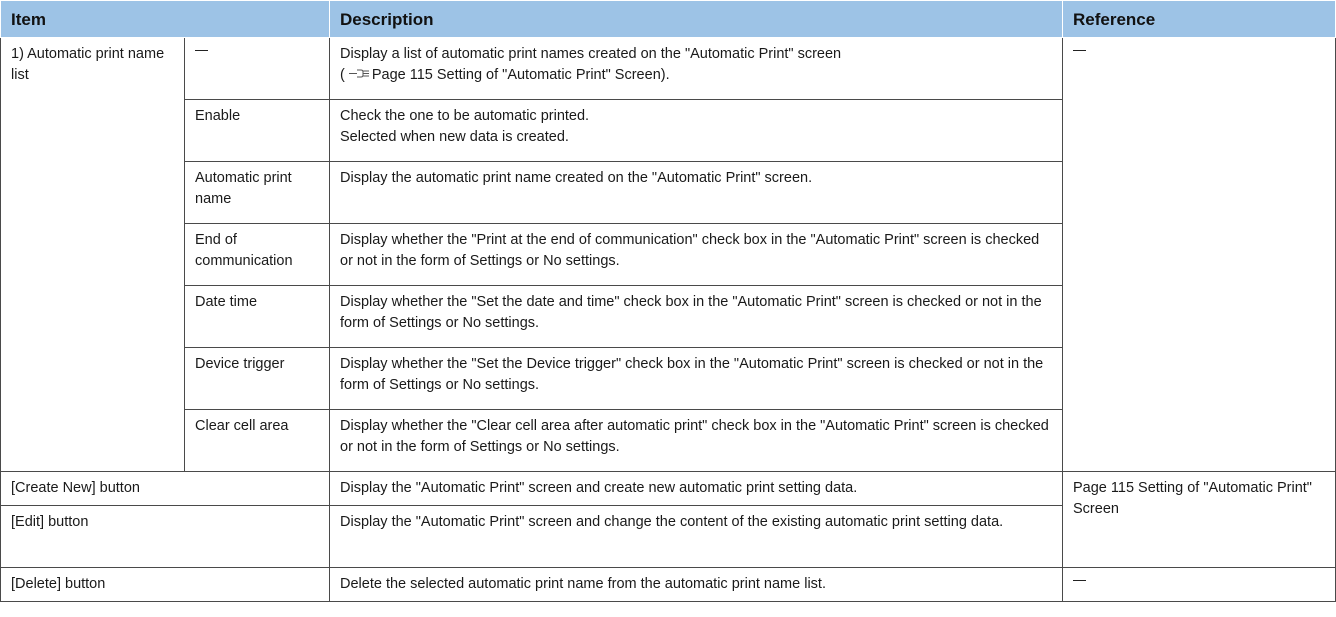 The height and width of the screenshot is (617, 1336). I want to click on sub-item-label: Clear cell area, so click(257, 440).